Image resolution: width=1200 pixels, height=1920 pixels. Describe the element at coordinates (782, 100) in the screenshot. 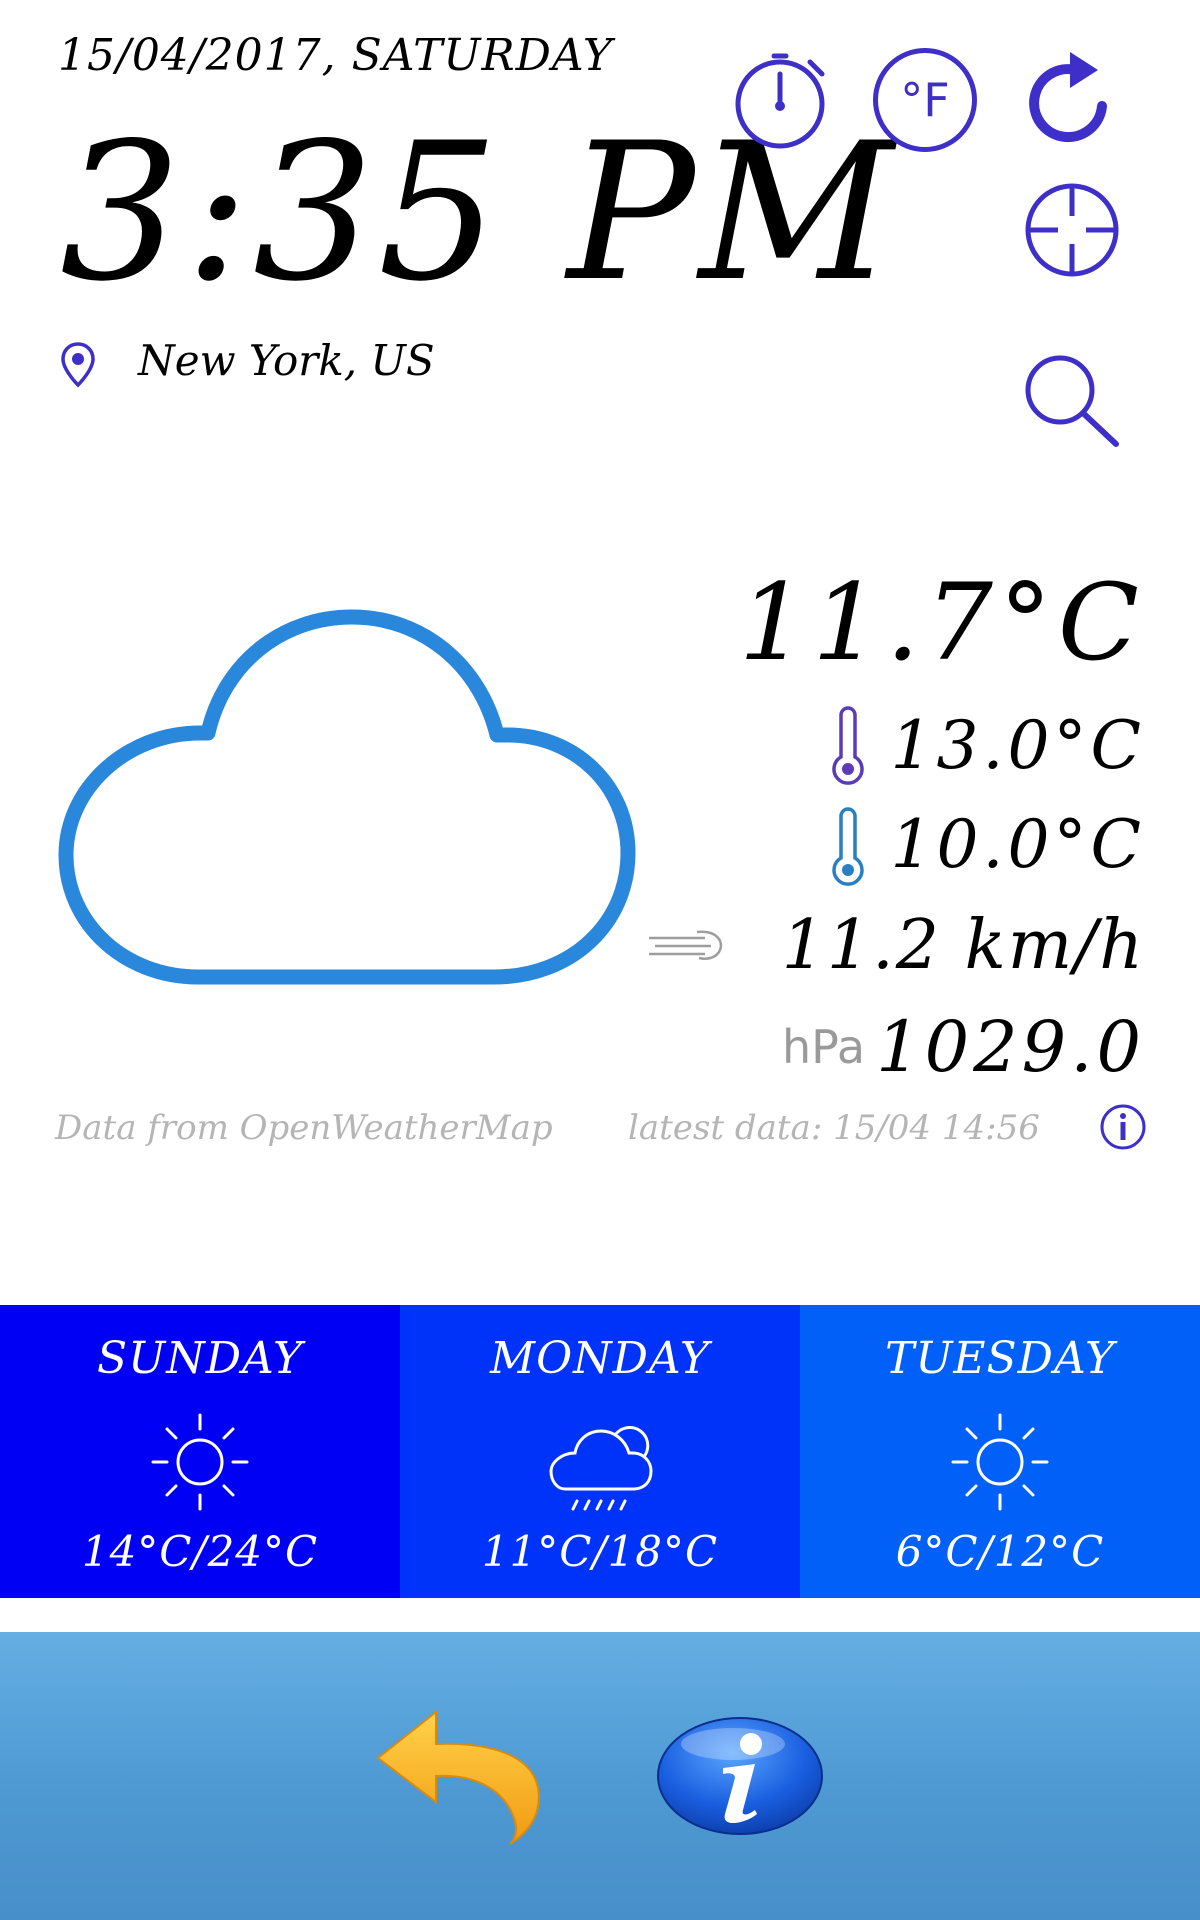

I see `stopwatch-icon` at that location.